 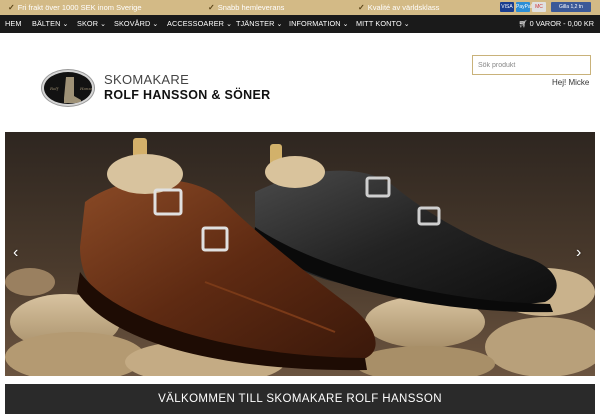 I want to click on nav-item-label: TJÄNSTER, so click(x=255, y=23).